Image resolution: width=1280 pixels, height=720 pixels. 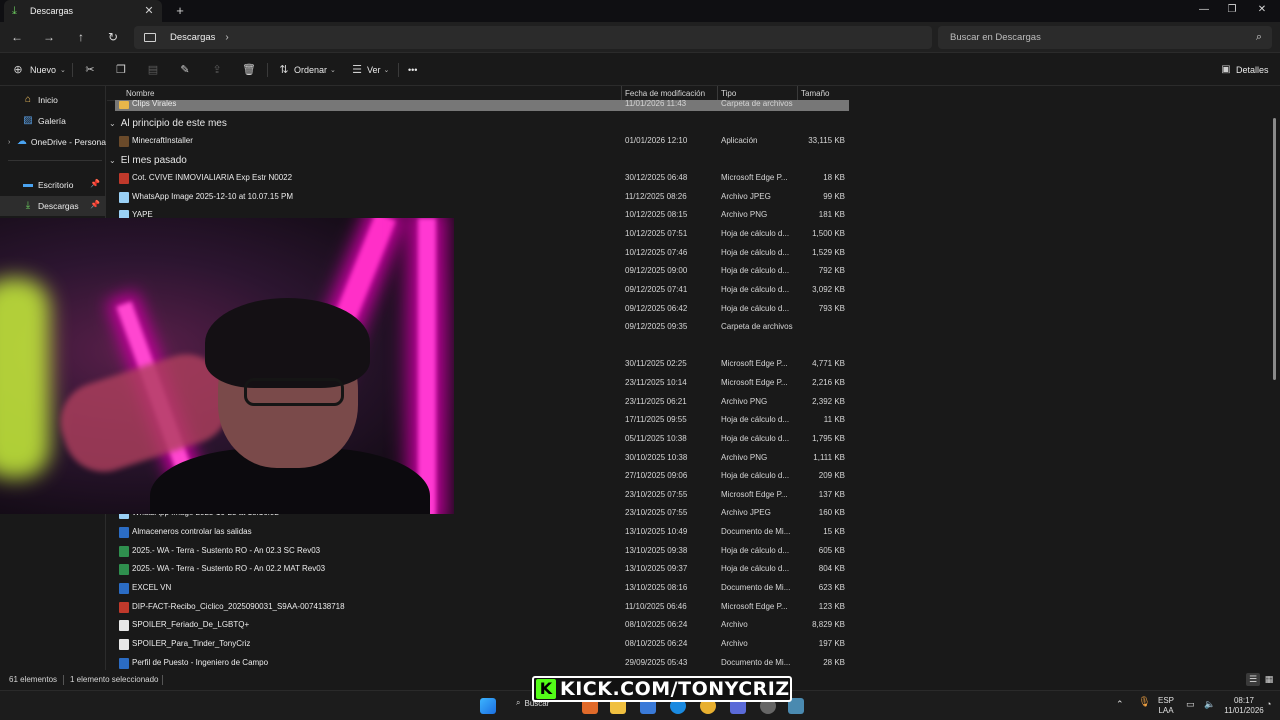 What do you see at coordinates (180, 11) in the screenshot?
I see `new-tab-button: +` at bounding box center [180, 11].